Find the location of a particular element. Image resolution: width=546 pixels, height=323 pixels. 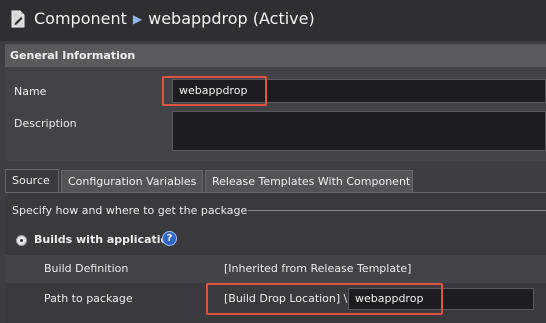

path-to-package-label: Path to package is located at coordinates (88, 298).